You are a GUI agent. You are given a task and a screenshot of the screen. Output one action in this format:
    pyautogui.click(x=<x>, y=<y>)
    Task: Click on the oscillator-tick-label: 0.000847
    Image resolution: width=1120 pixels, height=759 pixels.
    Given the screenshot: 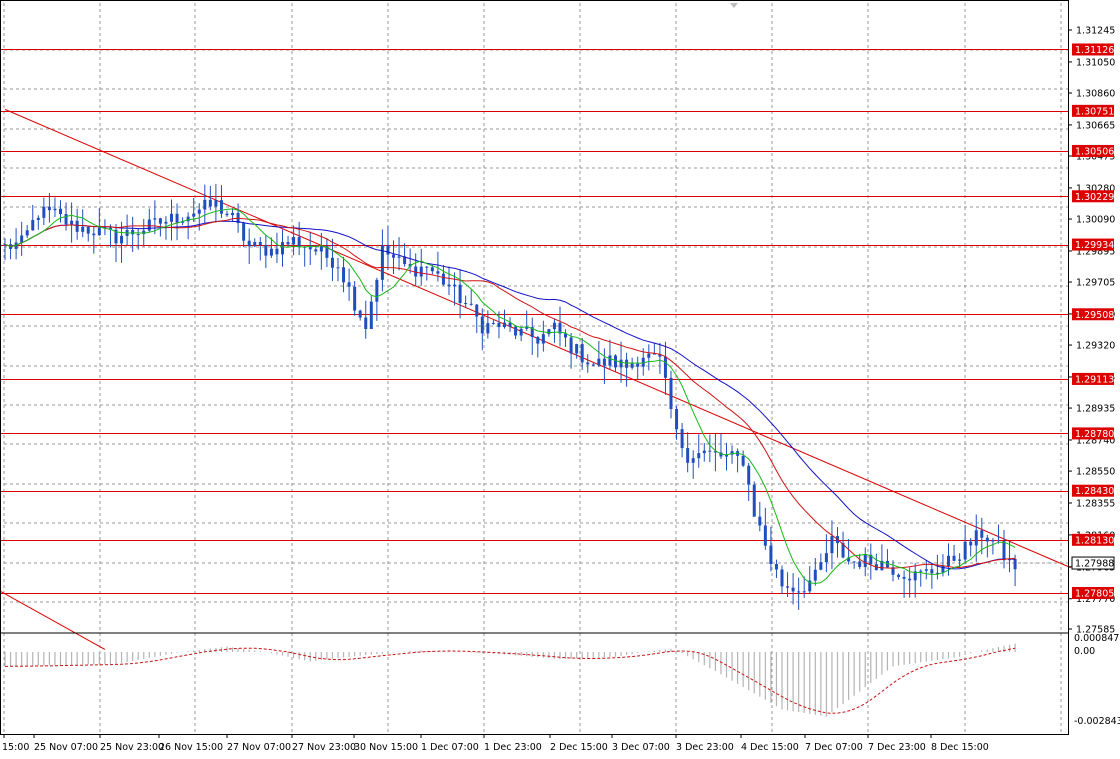 What is the action you would take?
    pyautogui.click(x=1096, y=638)
    